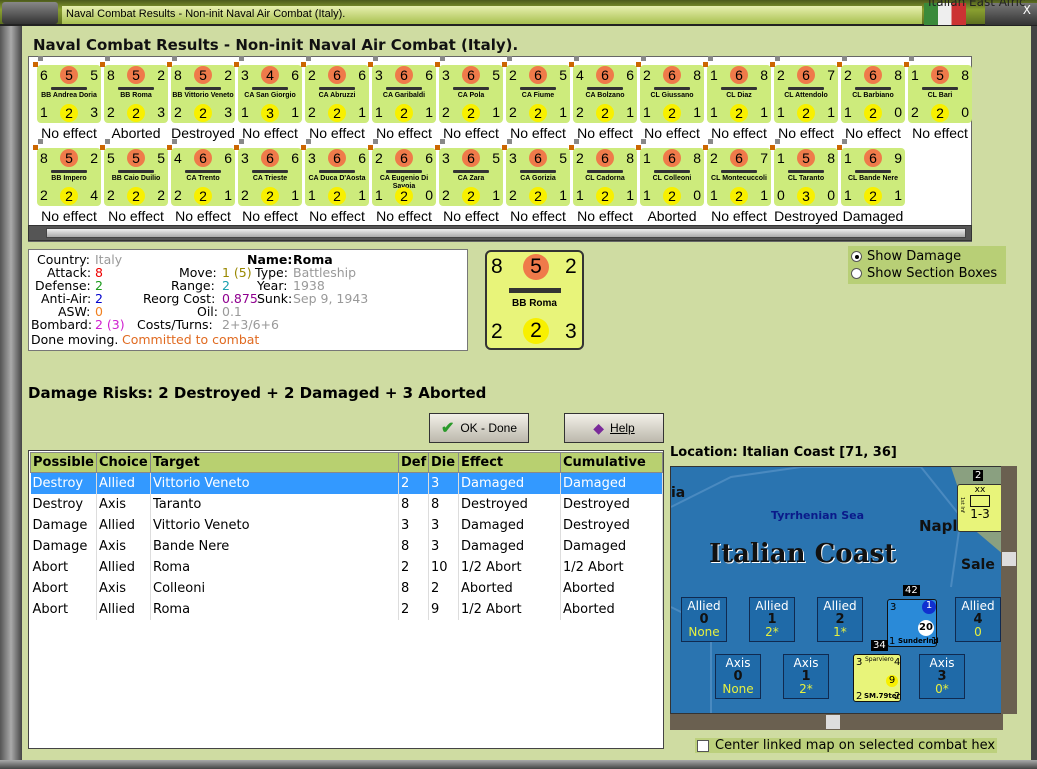 The width and height of the screenshot is (1037, 769). I want to click on counter-name: CA San Giorgio, so click(270, 95).